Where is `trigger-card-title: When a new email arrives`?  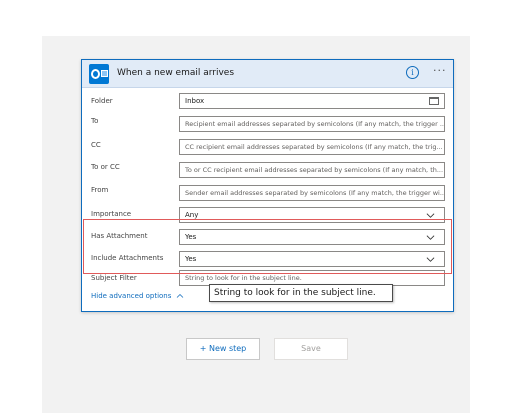
trigger-card-title: When a new email arrives is located at coordinates (176, 73).